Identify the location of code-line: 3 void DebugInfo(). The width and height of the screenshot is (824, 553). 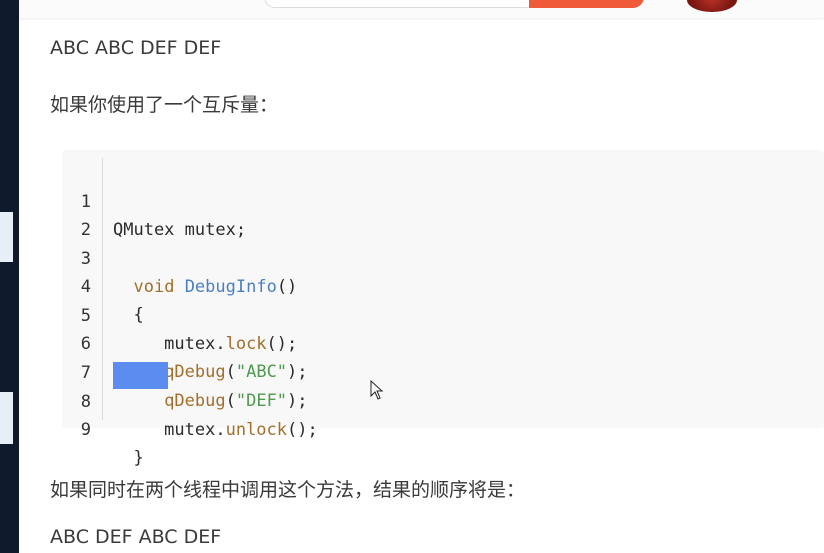
(443, 257).